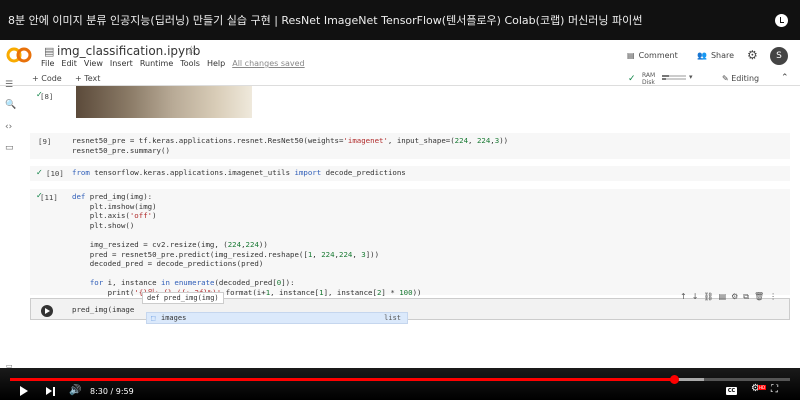  Describe the element at coordinates (277, 318) in the screenshot. I see `autocomplete-item: ⬚ images list` at that location.